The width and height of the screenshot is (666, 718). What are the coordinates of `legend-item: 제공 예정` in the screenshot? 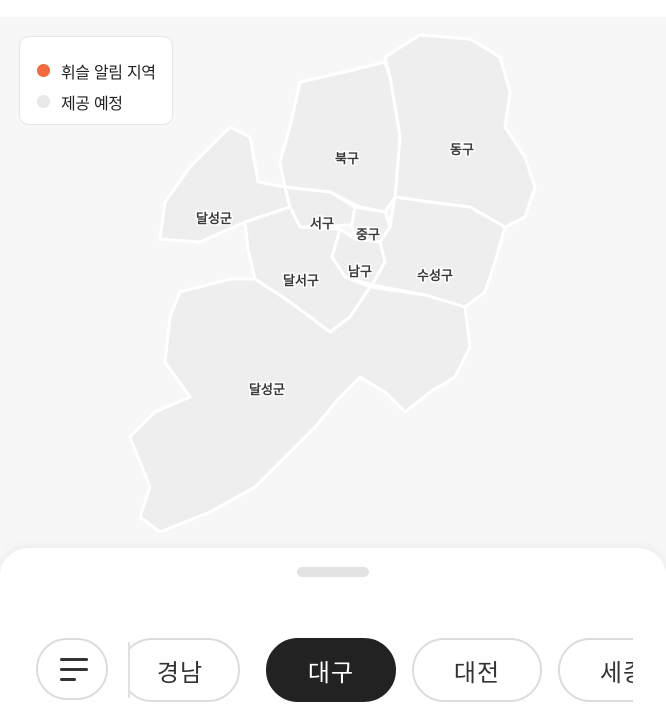 It's located at (104, 101).